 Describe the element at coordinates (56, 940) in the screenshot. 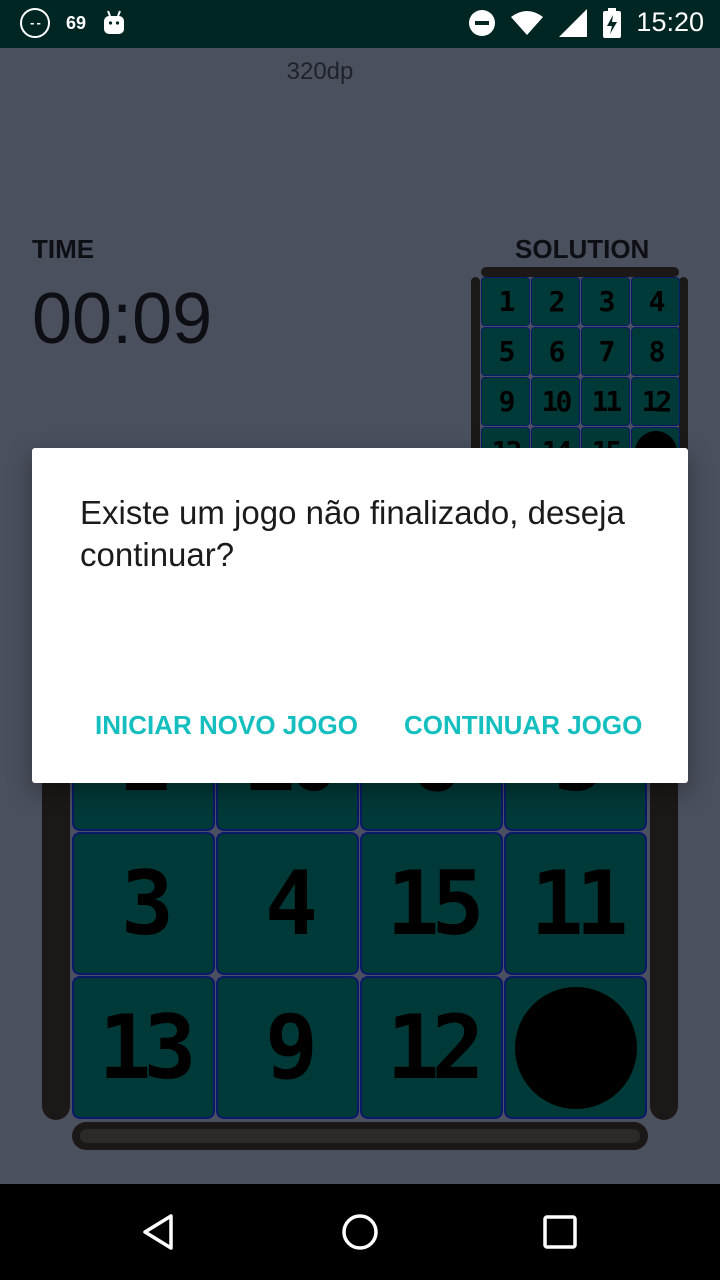

I see `board-frame-left` at that location.